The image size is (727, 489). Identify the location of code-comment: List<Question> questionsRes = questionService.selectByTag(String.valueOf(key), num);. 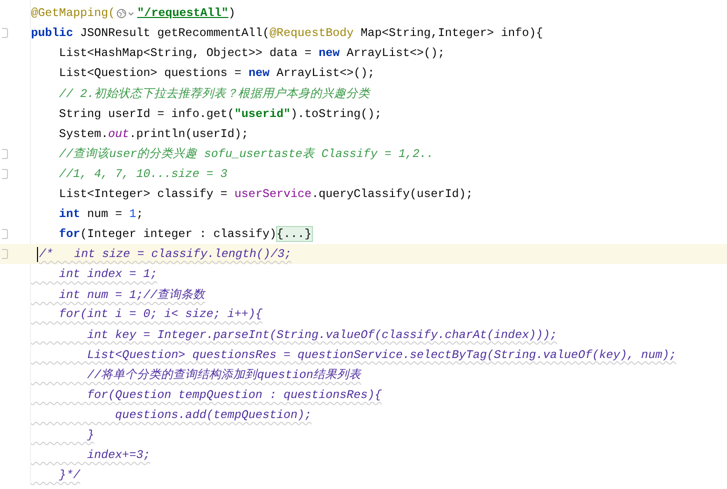
(381, 355).